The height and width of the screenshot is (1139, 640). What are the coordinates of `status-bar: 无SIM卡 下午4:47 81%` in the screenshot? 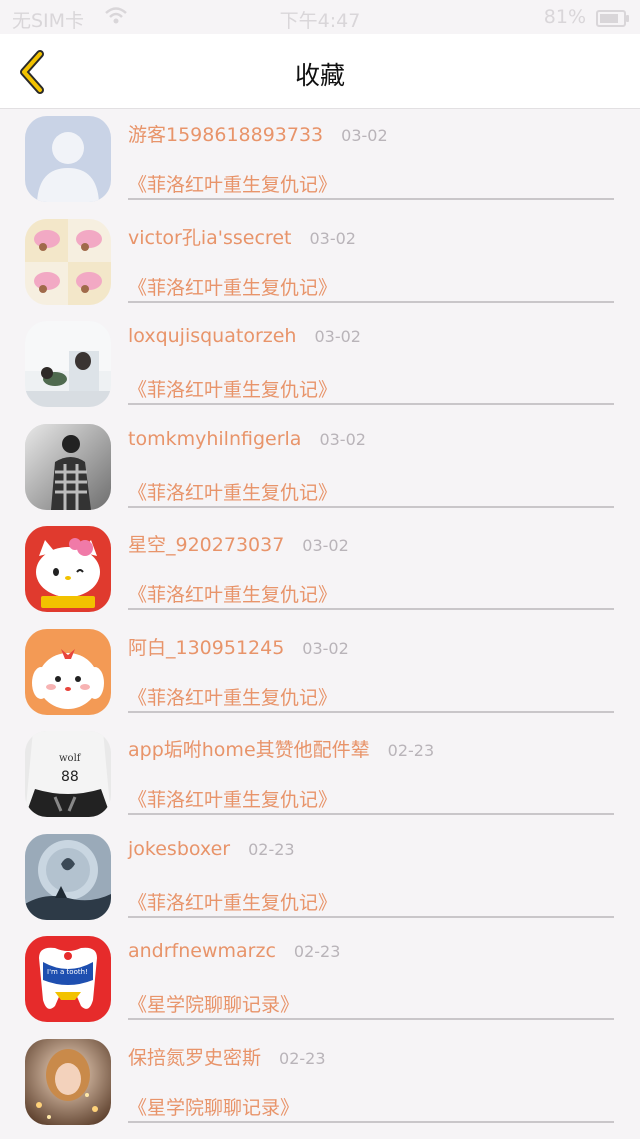 It's located at (320, 17).